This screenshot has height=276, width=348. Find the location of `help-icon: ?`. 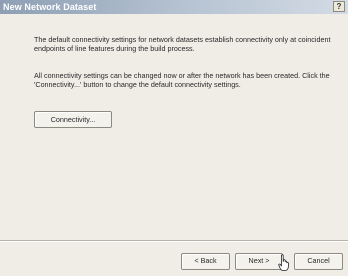

help-icon: ? is located at coordinates (339, 6).